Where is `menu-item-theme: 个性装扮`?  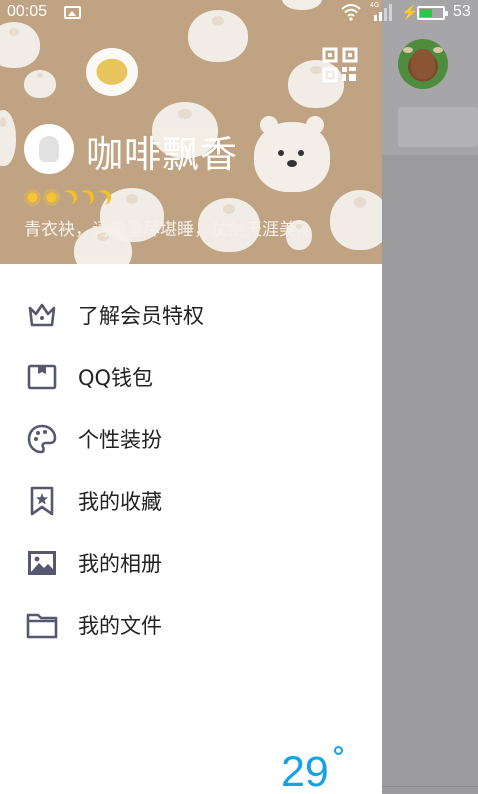
menu-item-theme: 个性装扮 is located at coordinates (191, 439).